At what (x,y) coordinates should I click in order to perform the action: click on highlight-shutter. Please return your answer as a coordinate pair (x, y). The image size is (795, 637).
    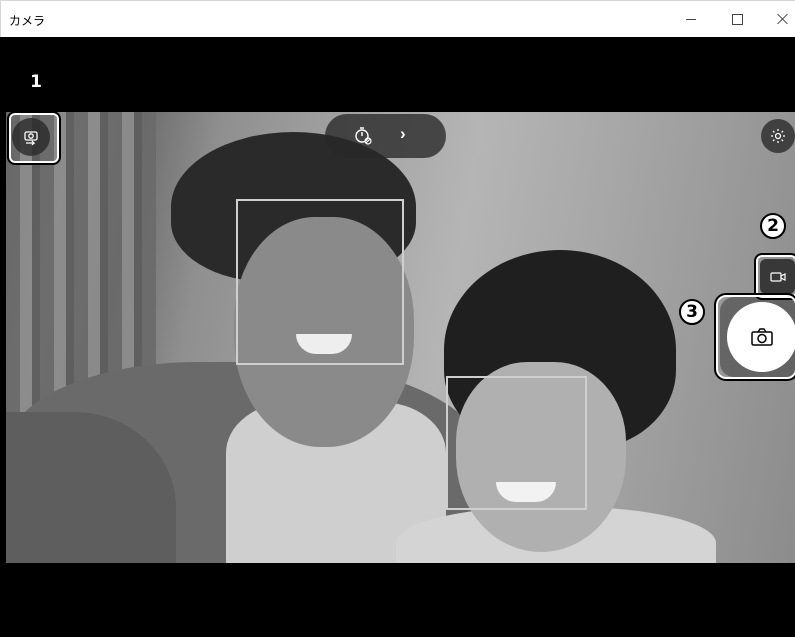
    Looking at the image, I should click on (754, 337).